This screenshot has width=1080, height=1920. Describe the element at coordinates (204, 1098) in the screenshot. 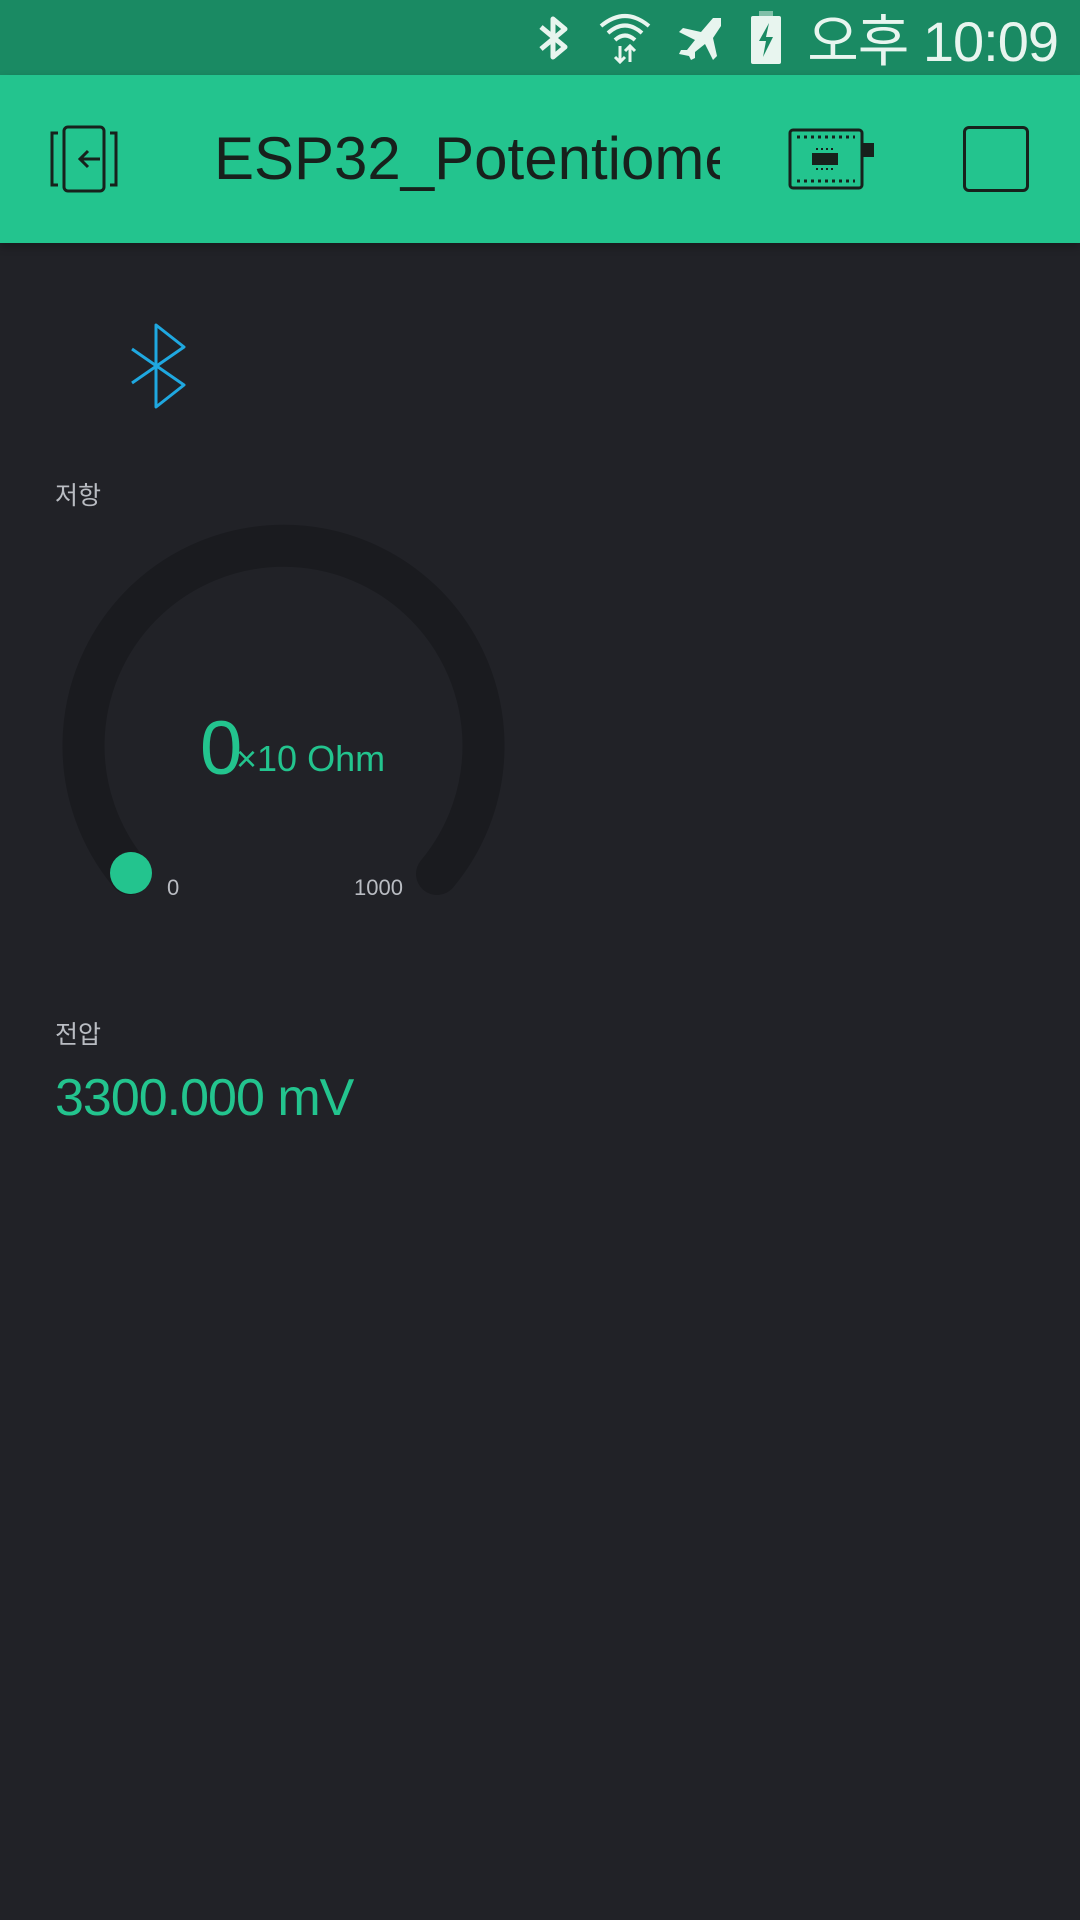

I see `voltage-value-display: 3300.000 mV` at that location.